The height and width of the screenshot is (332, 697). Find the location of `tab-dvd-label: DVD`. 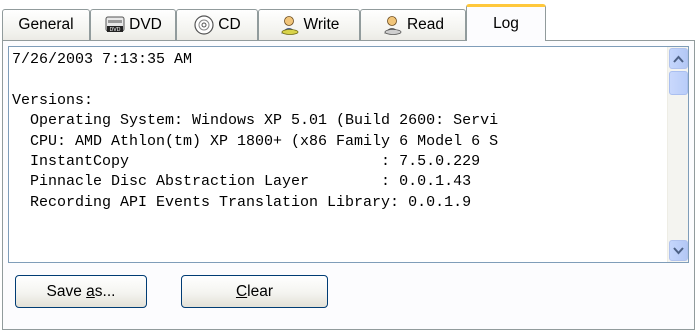

tab-dvd-label: DVD is located at coordinates (145, 25).